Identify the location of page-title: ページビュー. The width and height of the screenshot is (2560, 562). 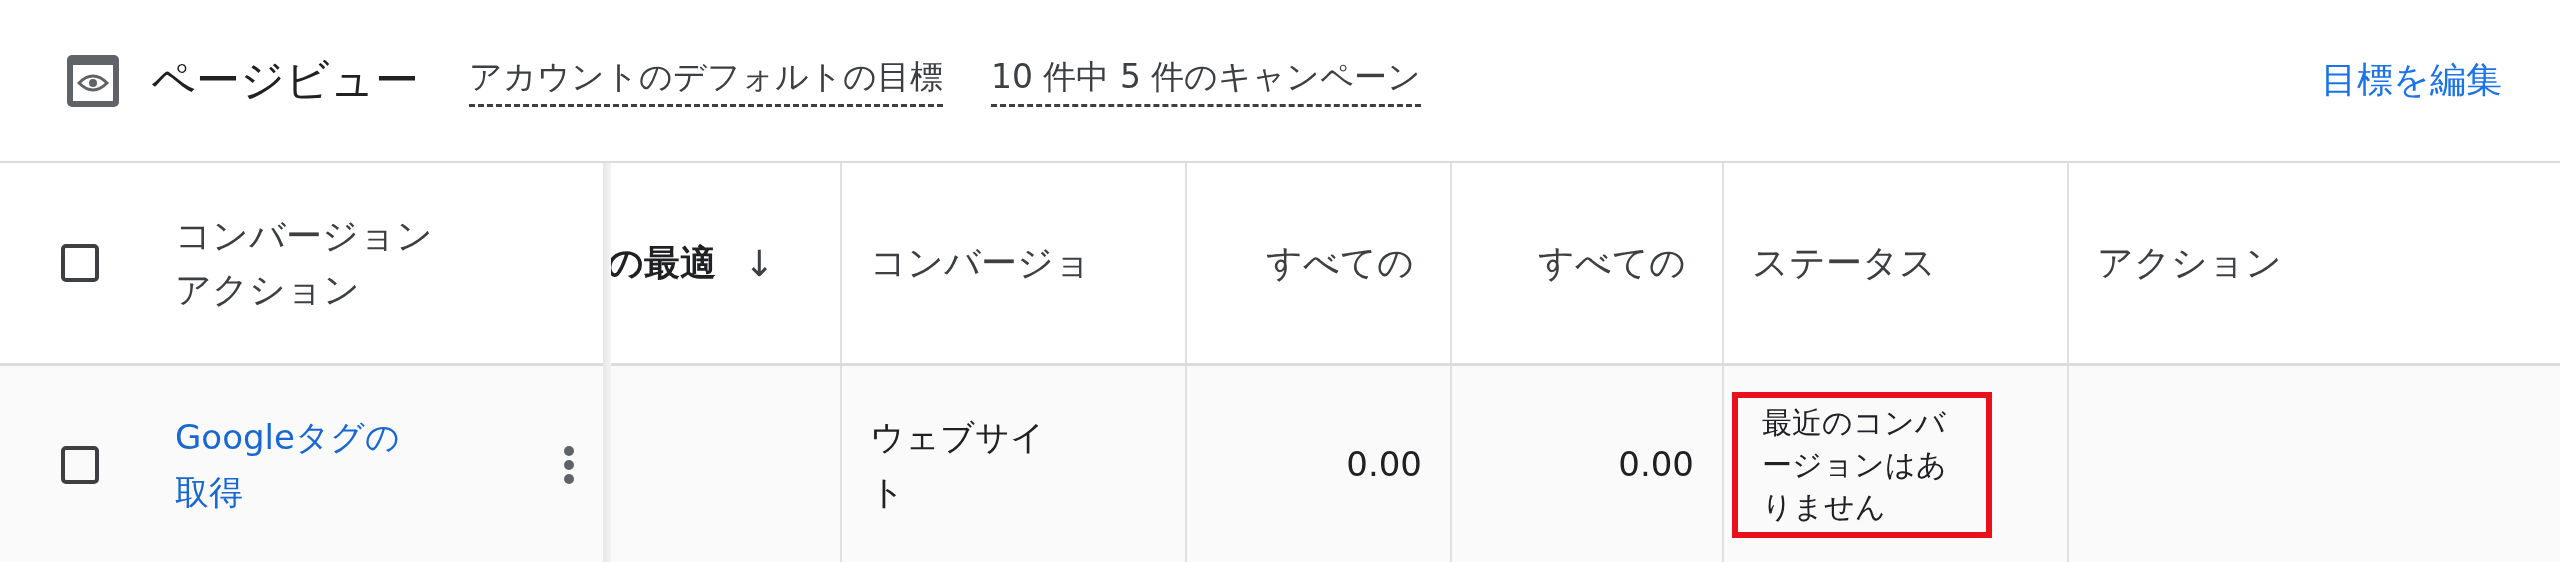
(285, 80).